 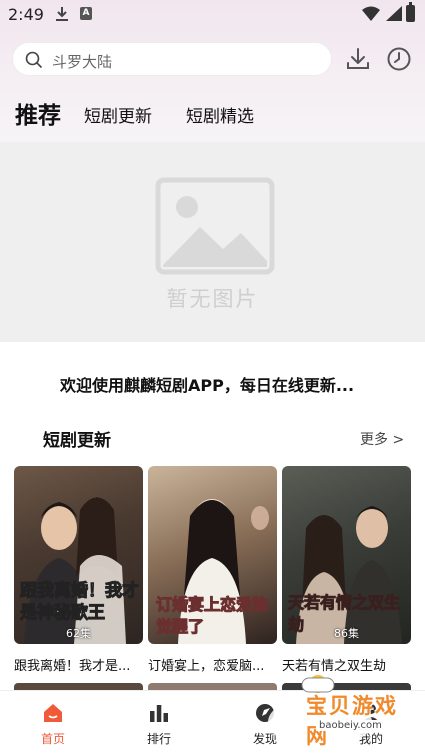 What do you see at coordinates (371, 13) in the screenshot?
I see `wifi-icon` at bounding box center [371, 13].